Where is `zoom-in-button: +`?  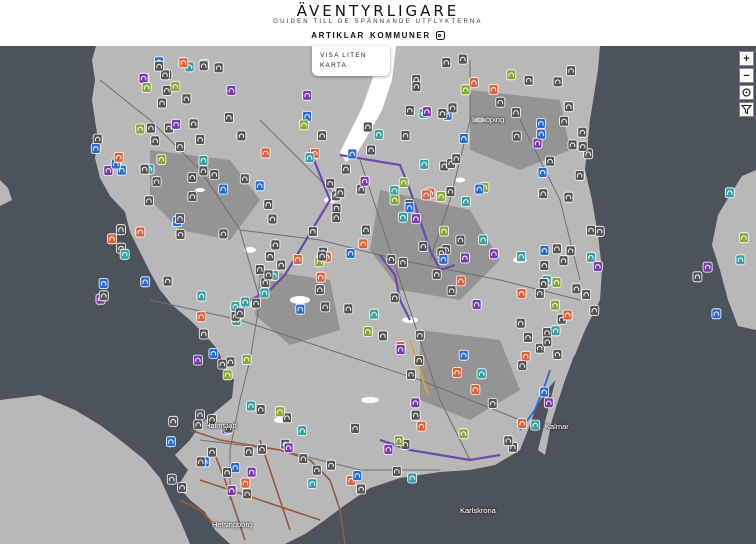 zoom-in-button: + is located at coordinates (746, 58).